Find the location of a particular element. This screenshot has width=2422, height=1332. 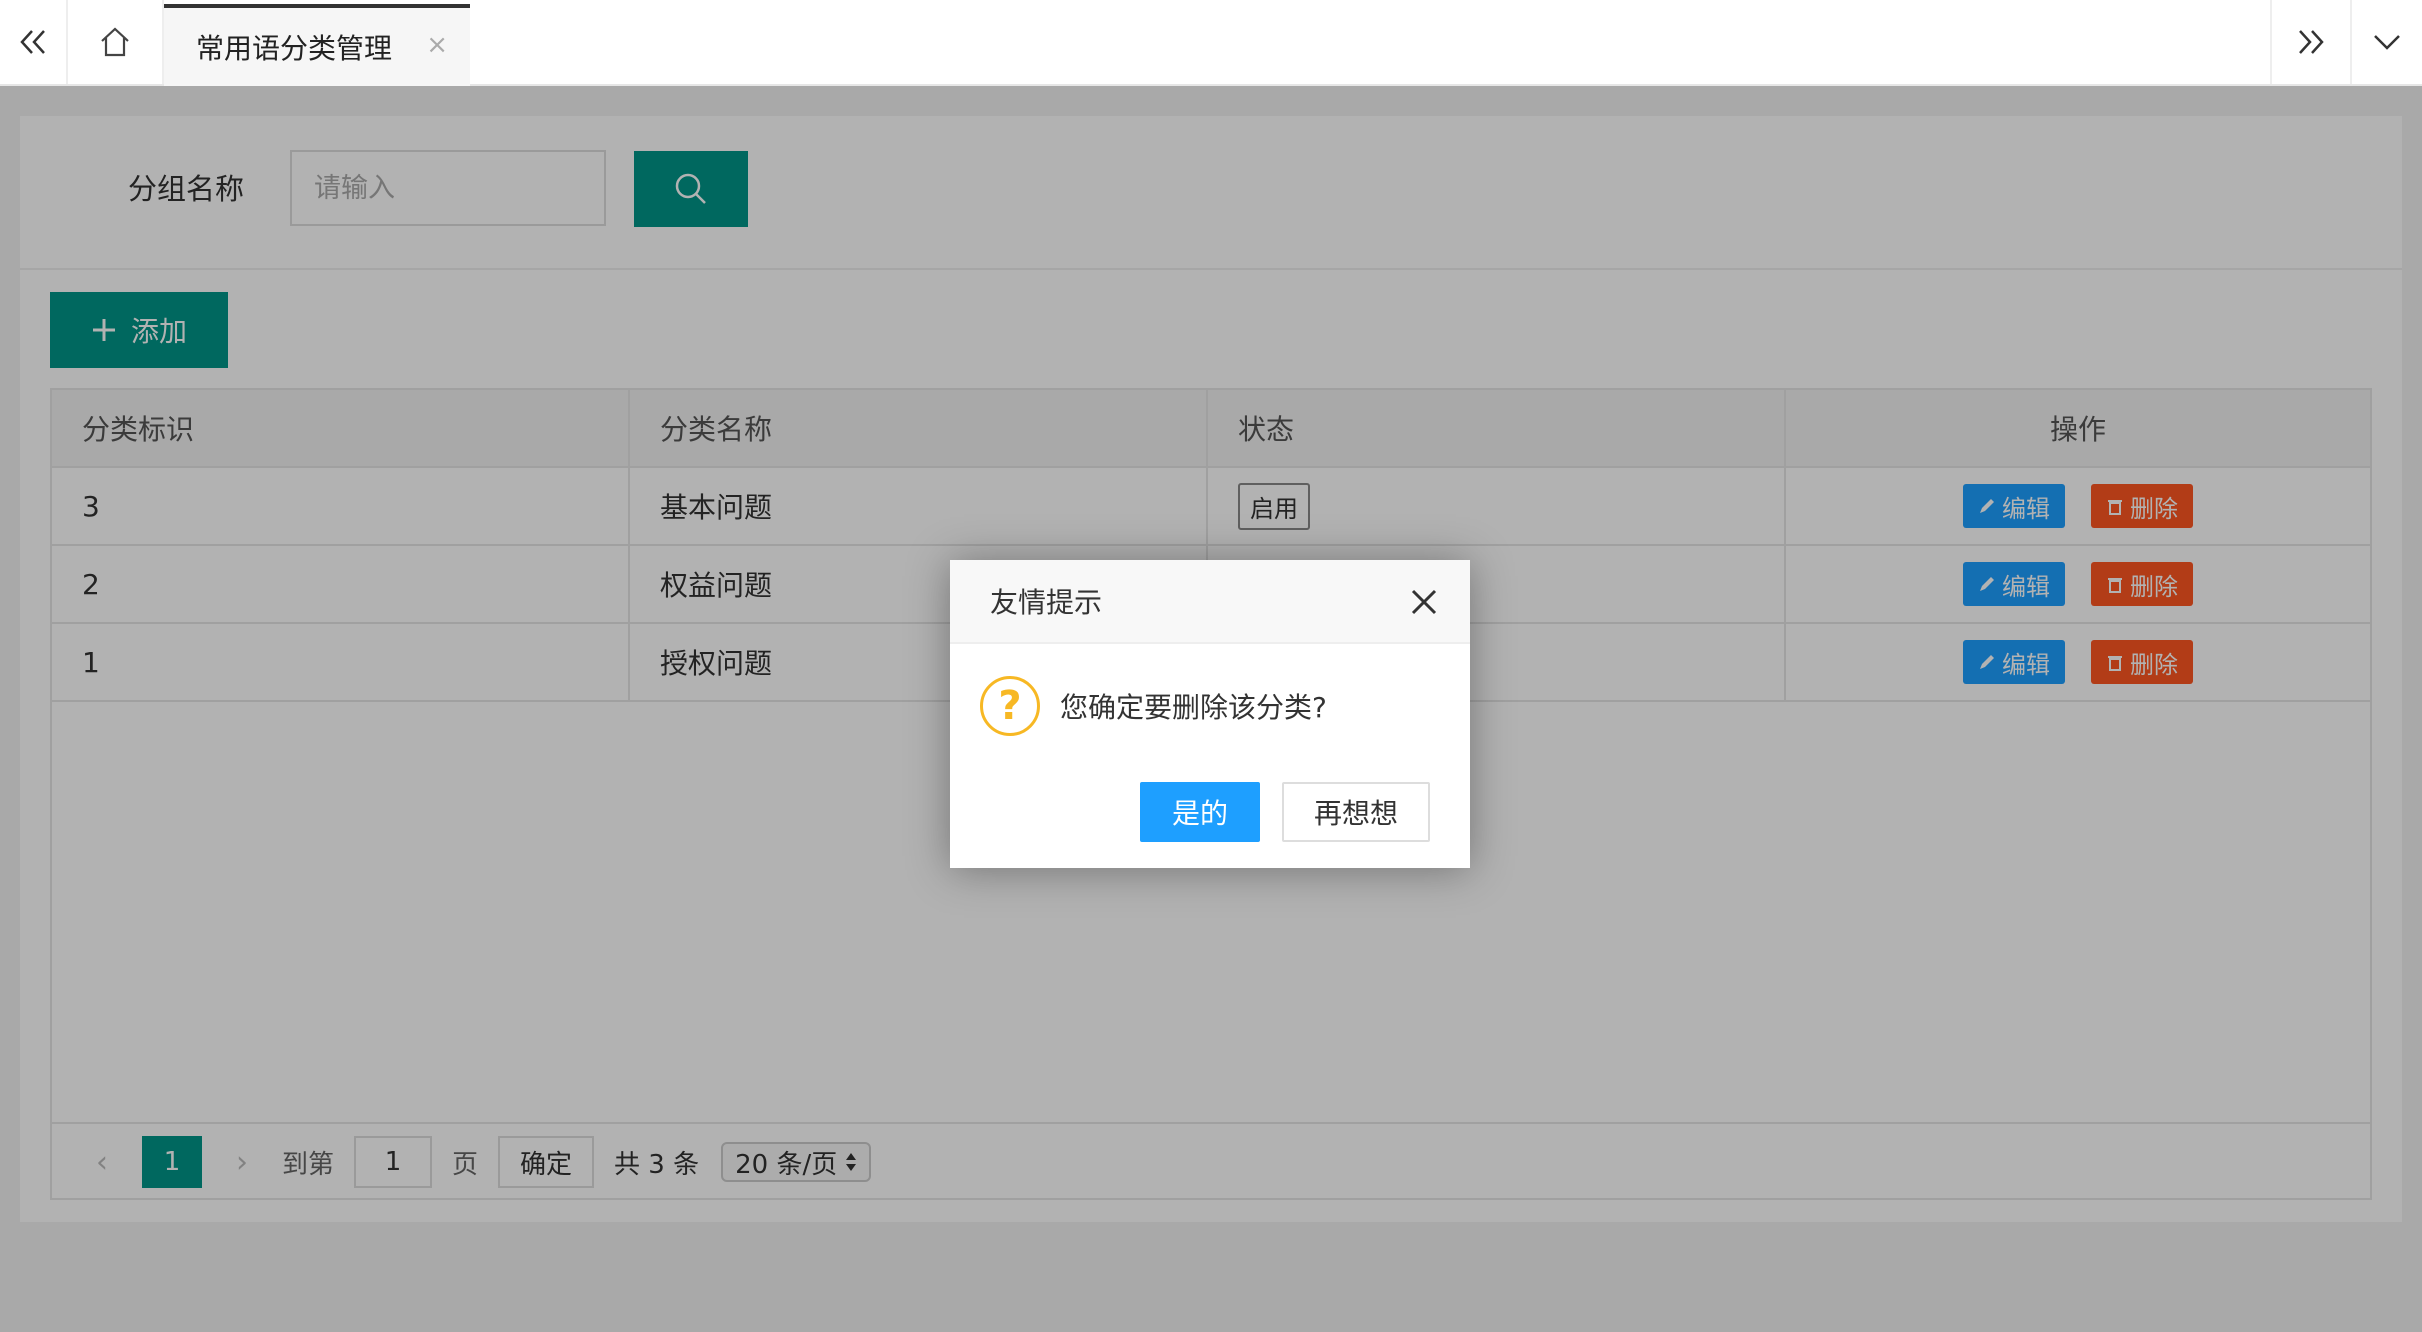

dialog-body: ? 您确定要删除该分类? is located at coordinates (1153, 706).